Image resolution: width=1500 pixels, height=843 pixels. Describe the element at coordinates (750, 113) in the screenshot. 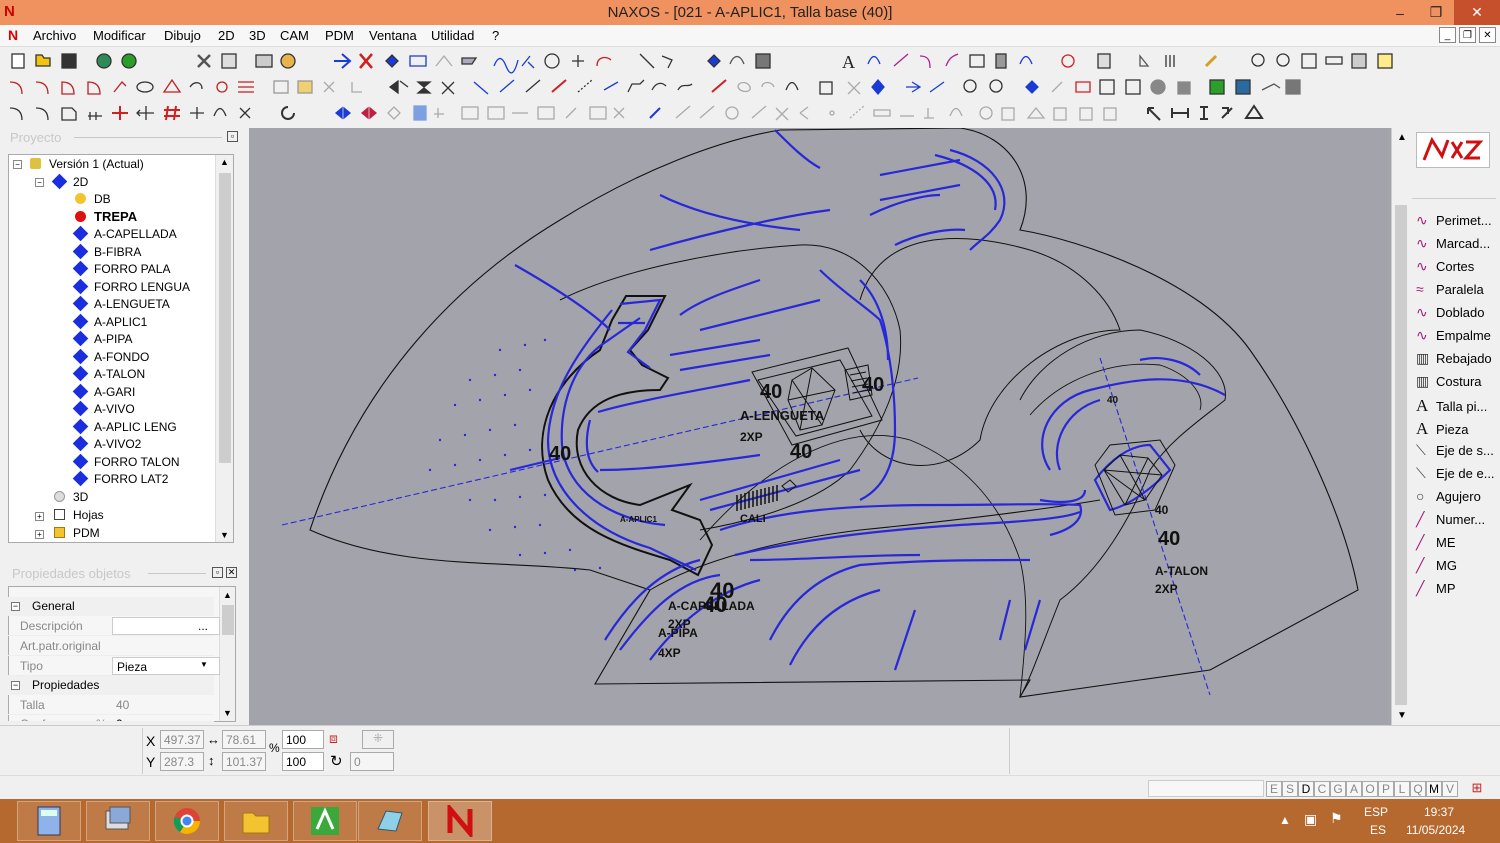

I see `toolbar-row-3-icons` at that location.